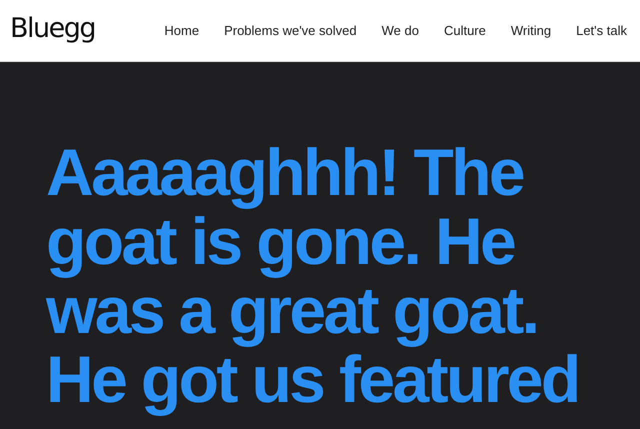  What do you see at coordinates (465, 30) in the screenshot?
I see `nav-link: Culture` at bounding box center [465, 30].